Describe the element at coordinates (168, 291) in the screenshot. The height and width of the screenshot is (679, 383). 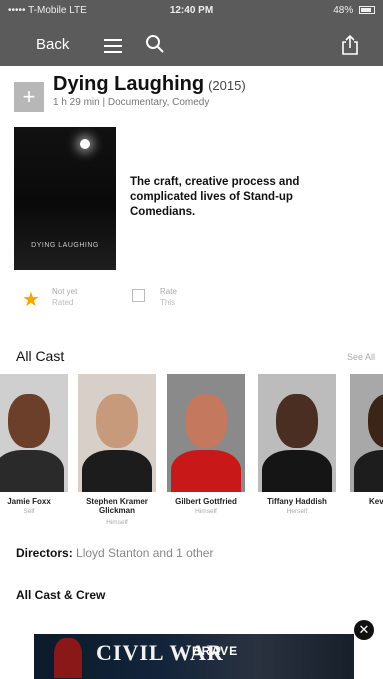
I see `rate-label: Rate` at that location.